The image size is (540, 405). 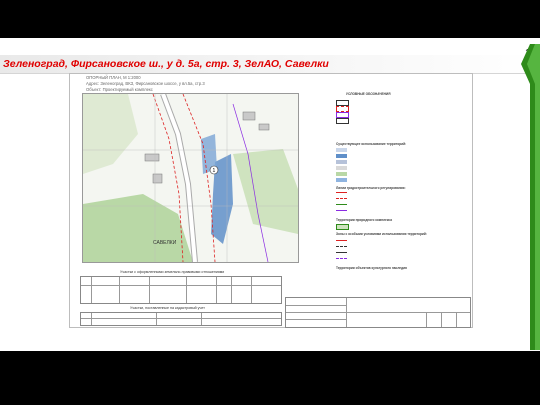 I want to click on map-header-object: Объект: Проектируемый комплекс, so click(x=119, y=89).